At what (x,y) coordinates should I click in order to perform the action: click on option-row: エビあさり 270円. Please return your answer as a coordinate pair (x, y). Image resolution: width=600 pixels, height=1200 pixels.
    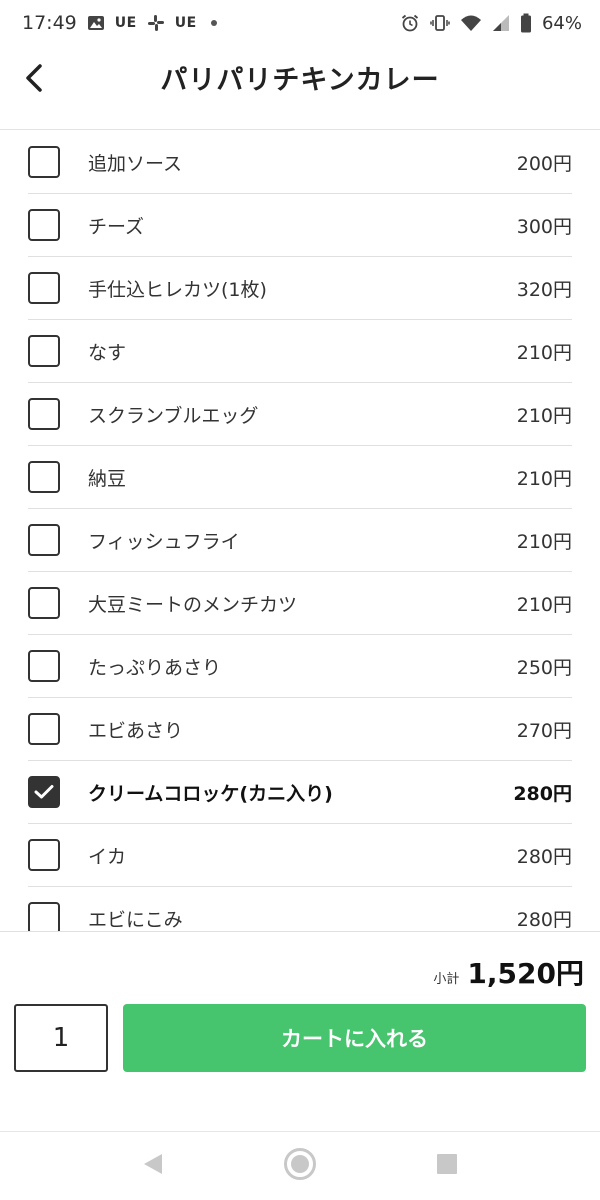
    Looking at the image, I should click on (300, 729).